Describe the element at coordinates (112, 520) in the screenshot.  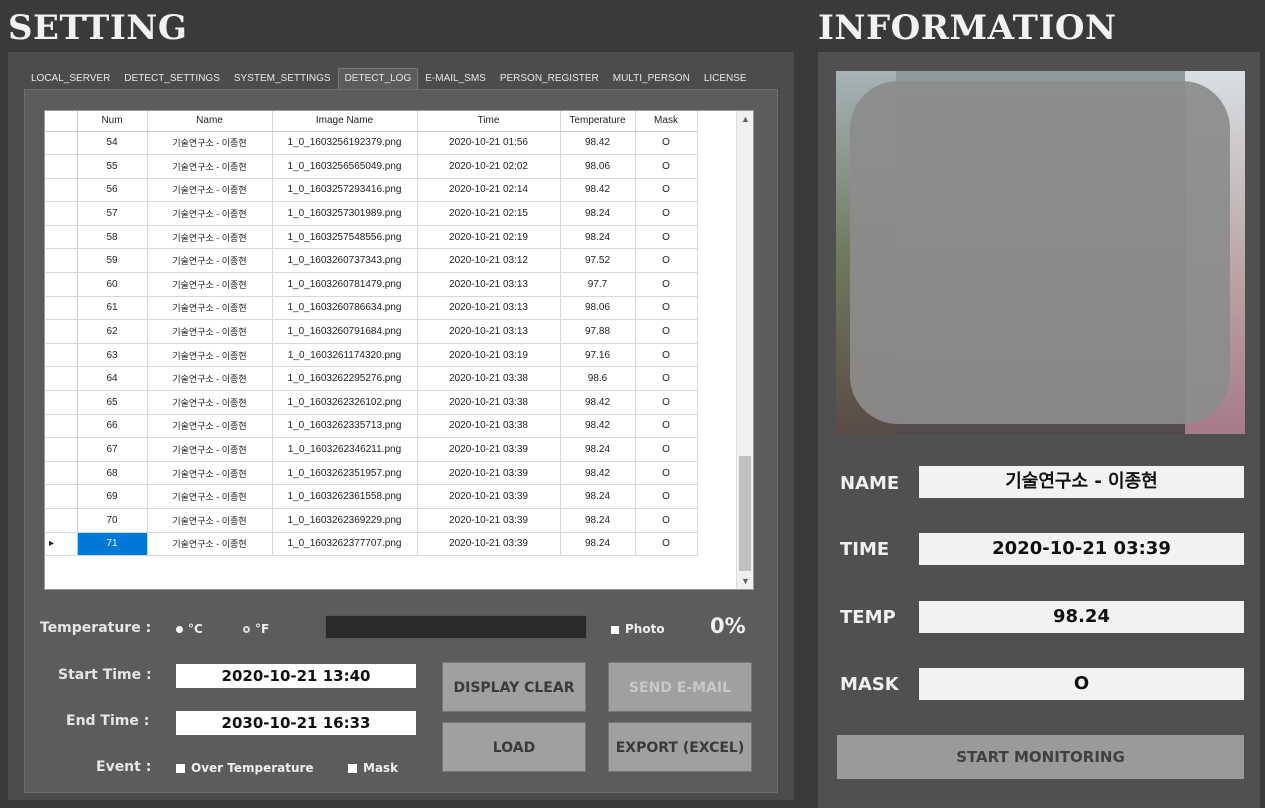
I see `cell-num: 70` at that location.